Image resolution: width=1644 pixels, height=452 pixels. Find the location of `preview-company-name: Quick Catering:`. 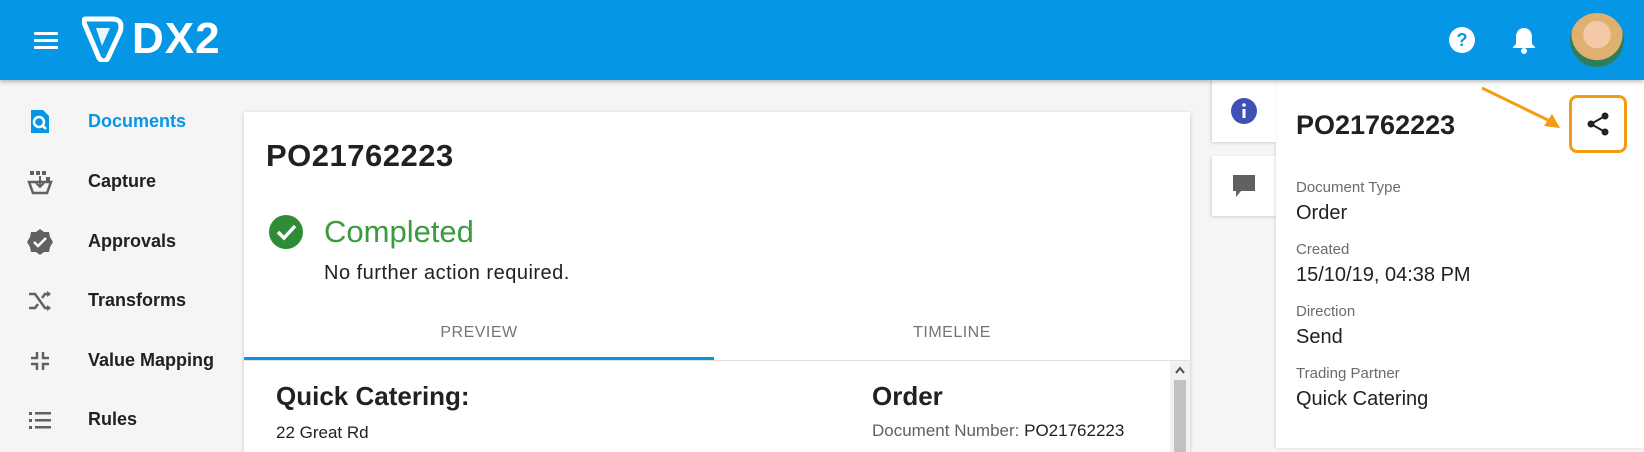

preview-company-name: Quick Catering: is located at coordinates (373, 396).